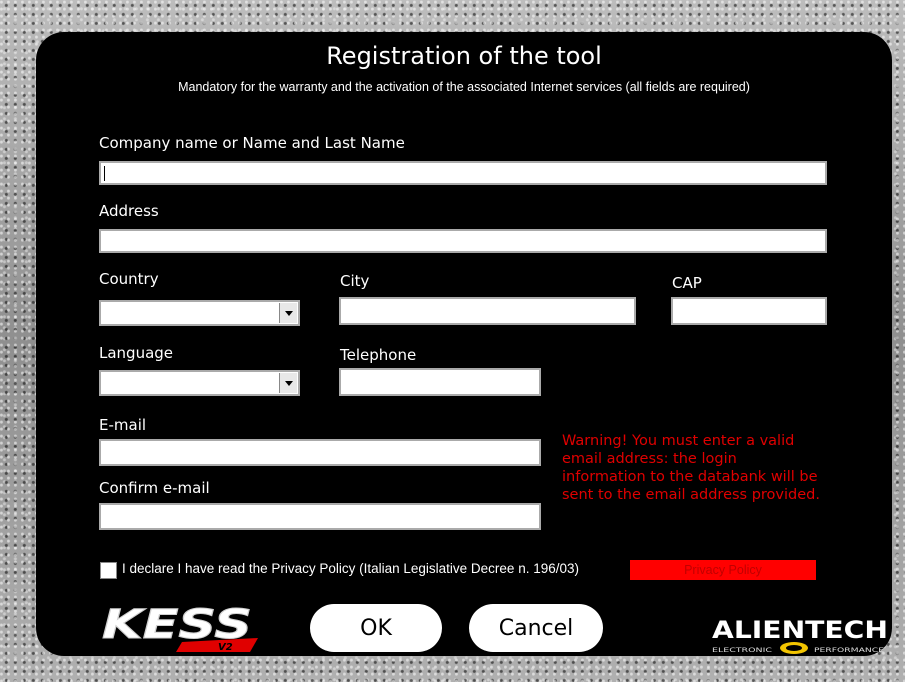 This screenshot has height=682, width=905. I want to click on cap-input, so click(749, 311).